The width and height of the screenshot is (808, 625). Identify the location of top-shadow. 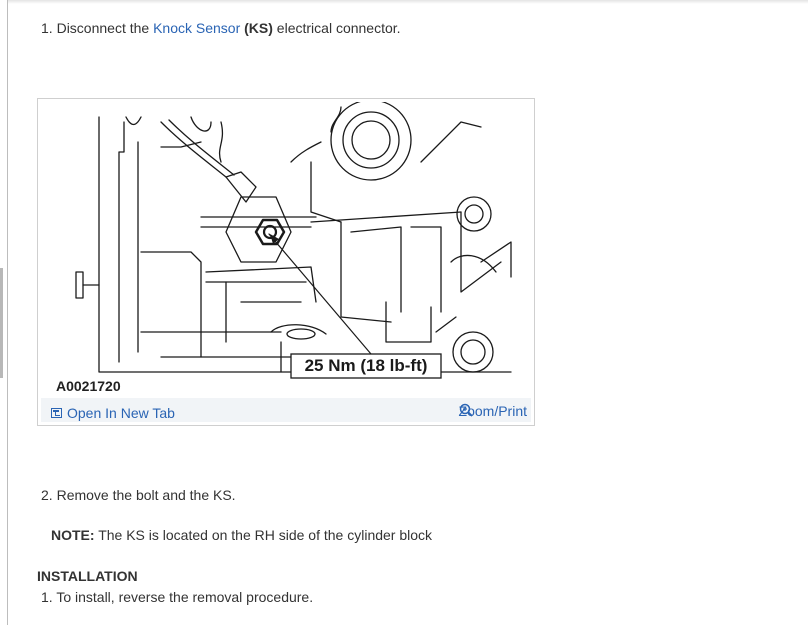
(408, 2).